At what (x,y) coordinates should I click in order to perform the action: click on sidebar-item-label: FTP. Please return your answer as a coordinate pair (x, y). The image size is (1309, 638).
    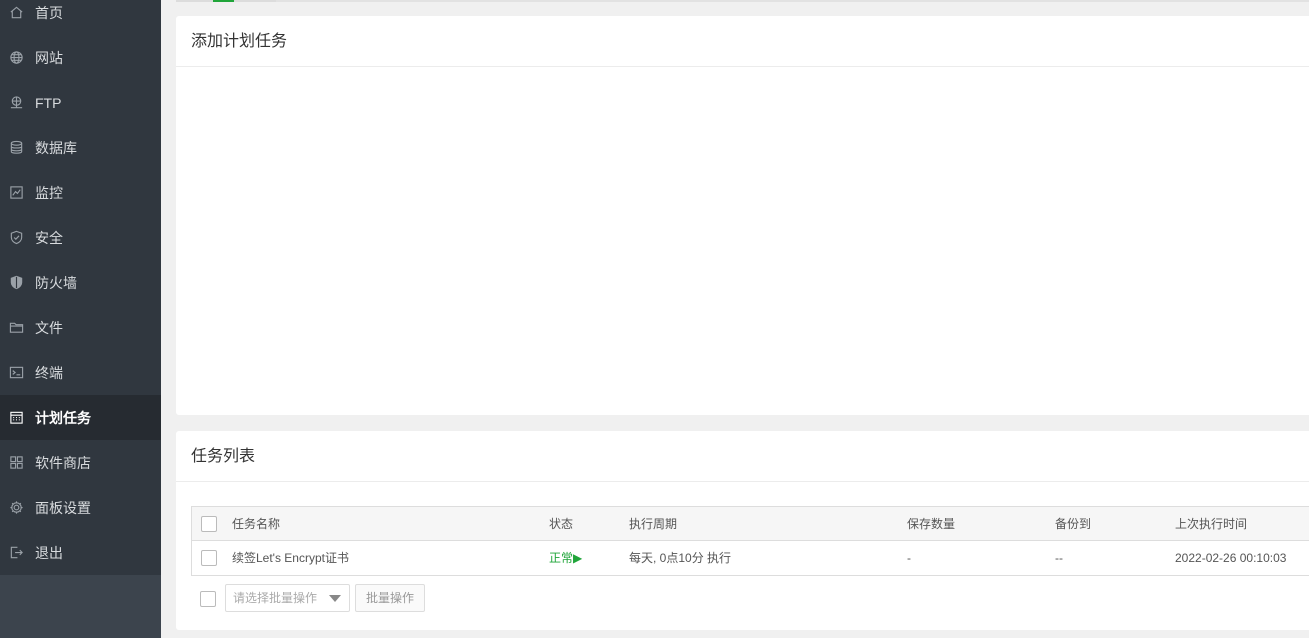
    Looking at the image, I should click on (48, 102).